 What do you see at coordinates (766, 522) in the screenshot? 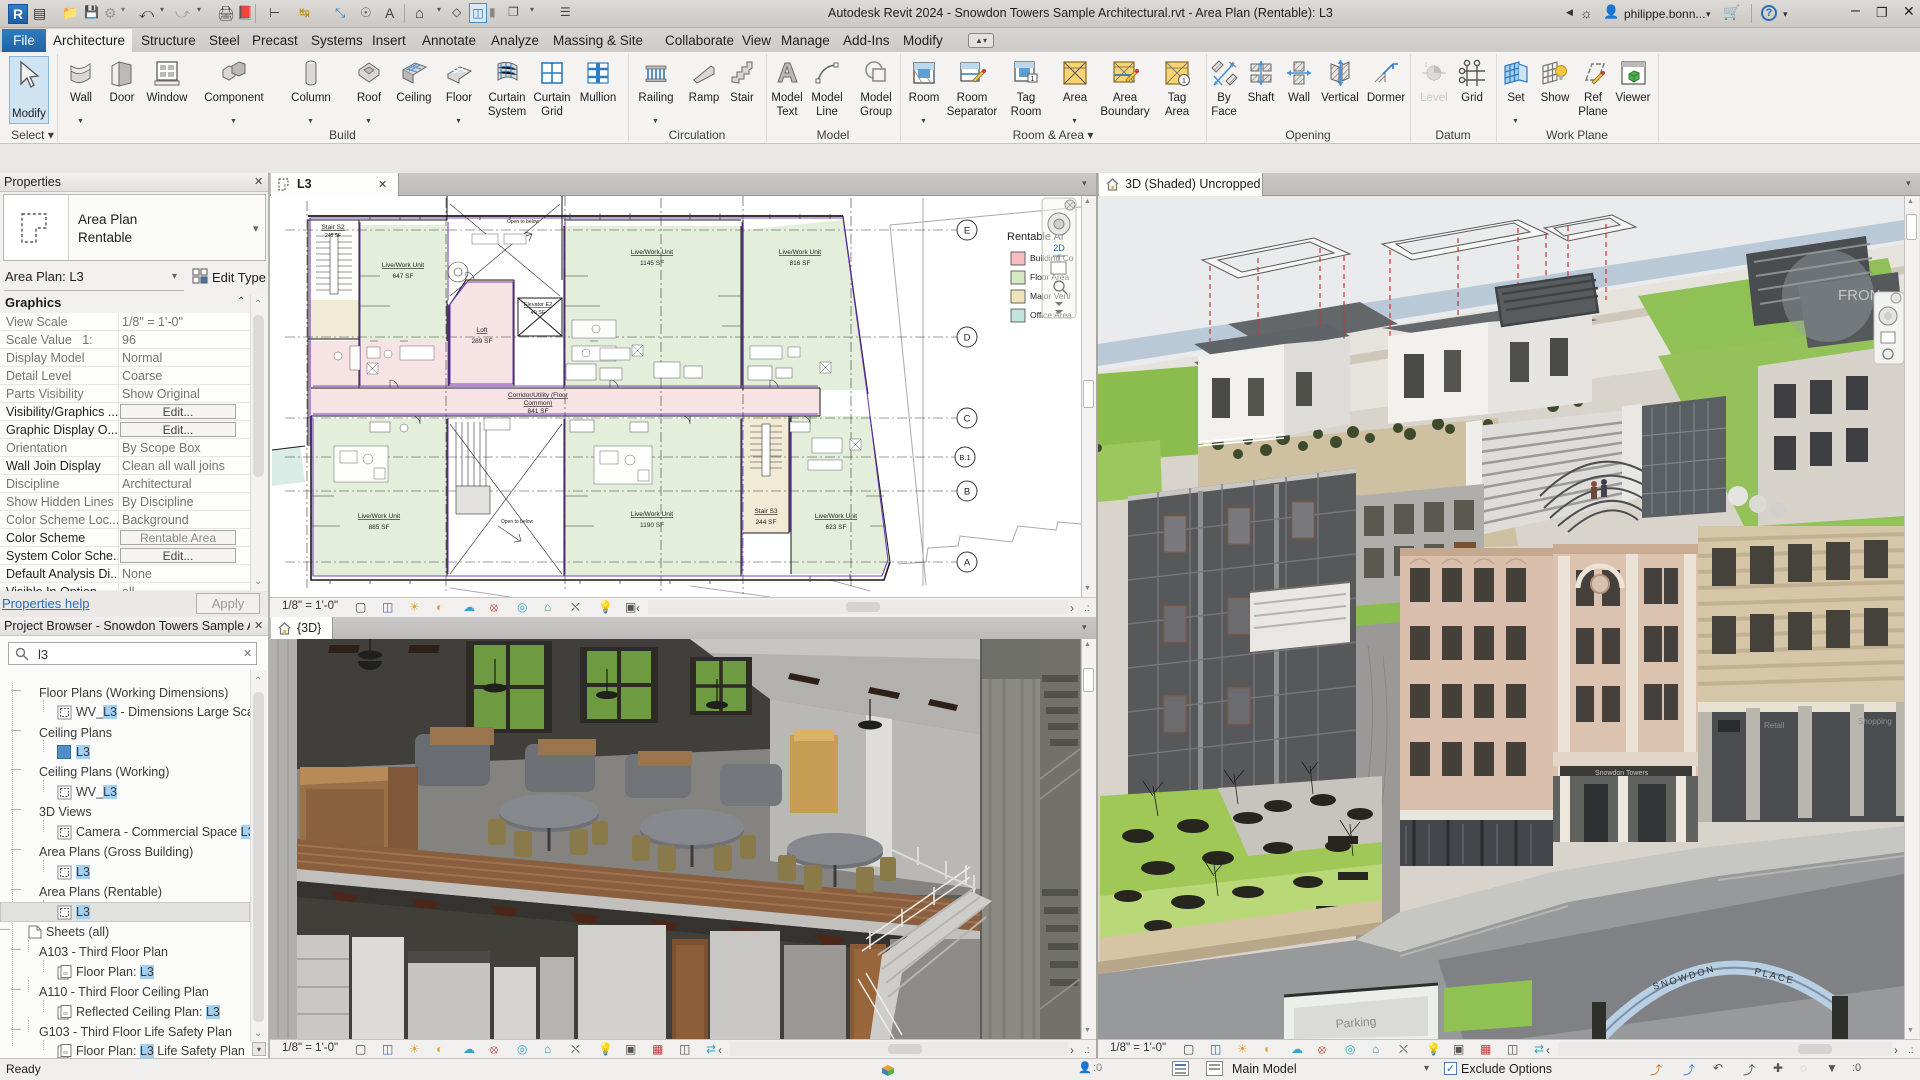
I see `svg-text: 244 SF` at bounding box center [766, 522].